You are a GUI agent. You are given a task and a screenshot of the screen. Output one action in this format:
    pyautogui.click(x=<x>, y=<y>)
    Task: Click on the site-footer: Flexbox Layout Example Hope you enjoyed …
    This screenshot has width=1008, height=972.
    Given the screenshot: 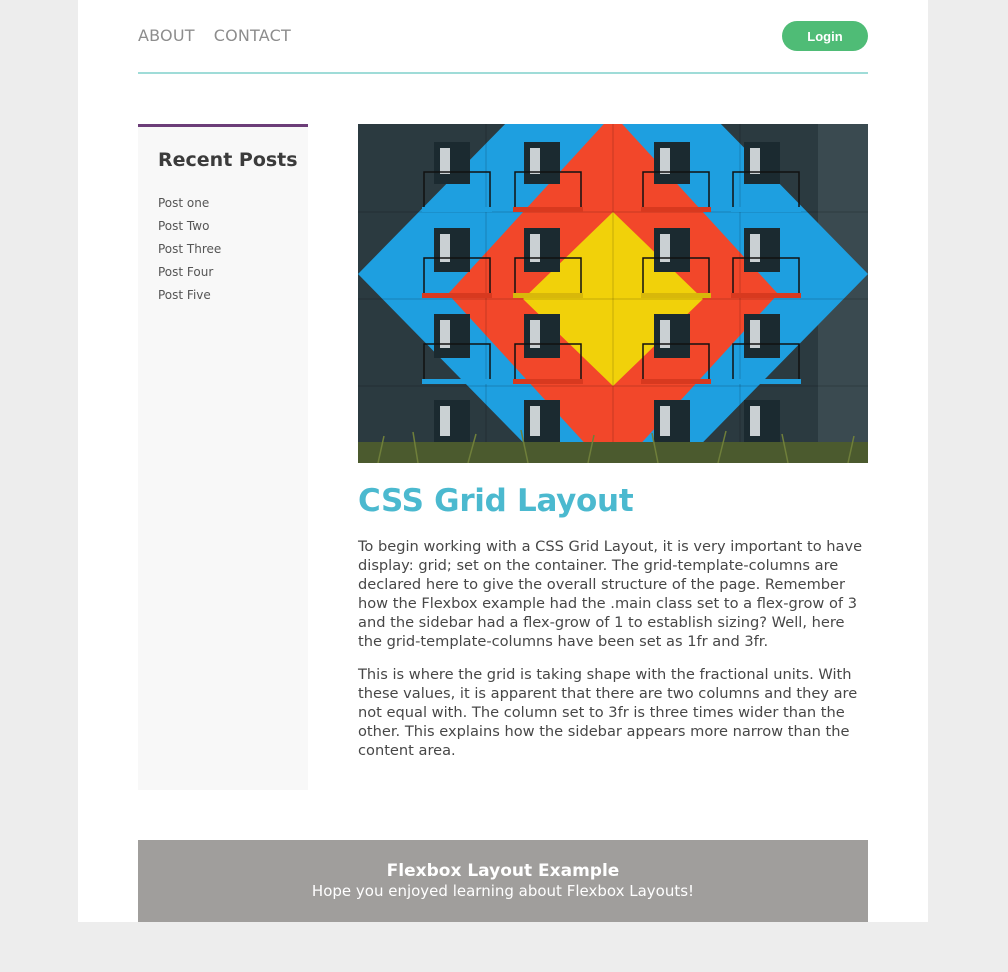 What is the action you would take?
    pyautogui.click(x=503, y=881)
    